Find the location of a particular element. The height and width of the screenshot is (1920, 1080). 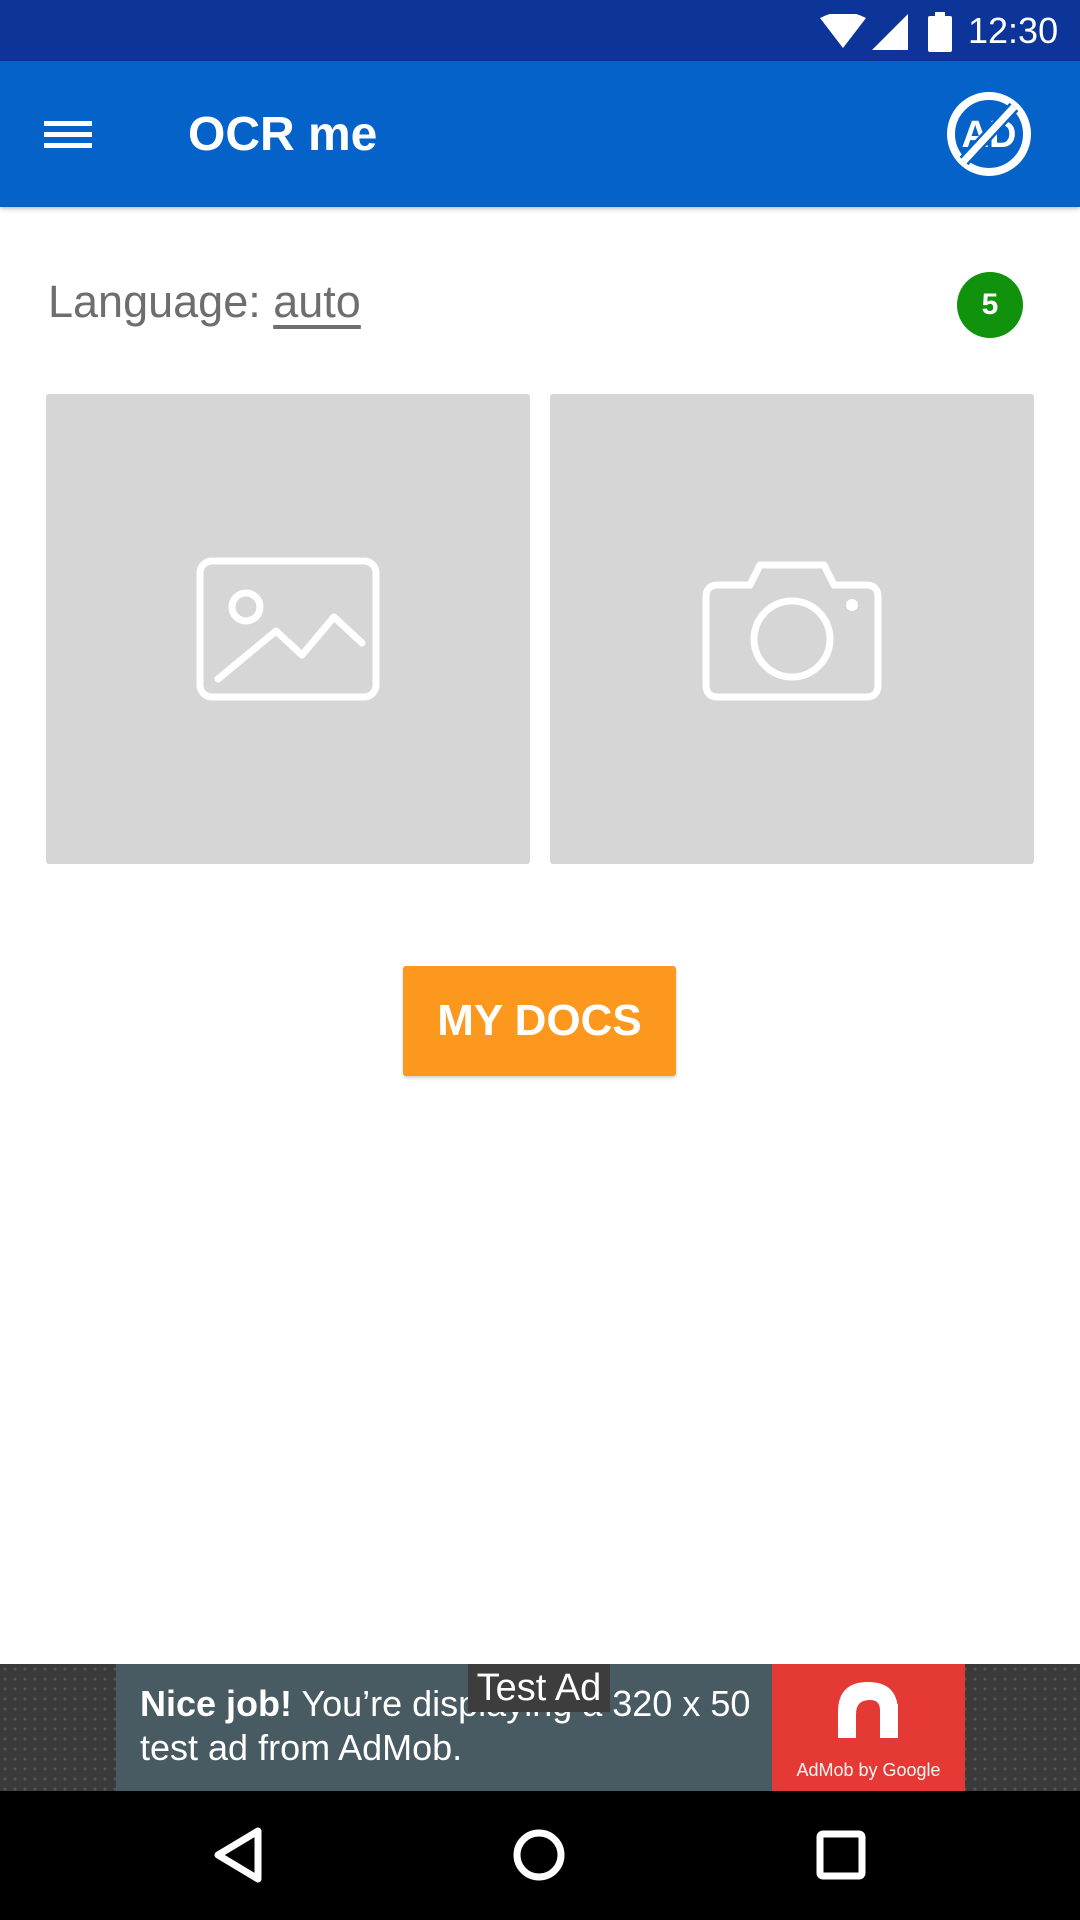

take-photo-tile is located at coordinates (792, 629).